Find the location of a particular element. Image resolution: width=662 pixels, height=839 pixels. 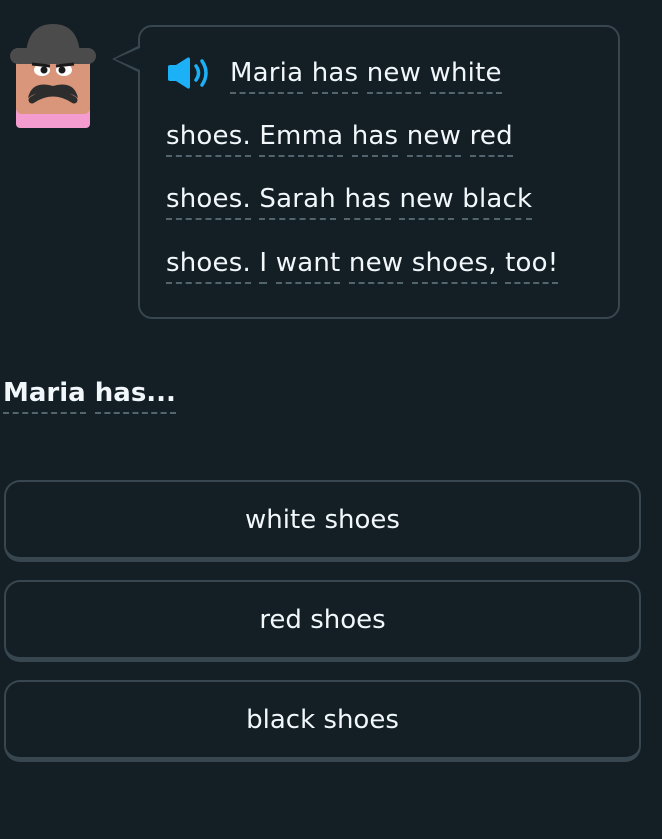

story-word: red is located at coordinates (491, 139).